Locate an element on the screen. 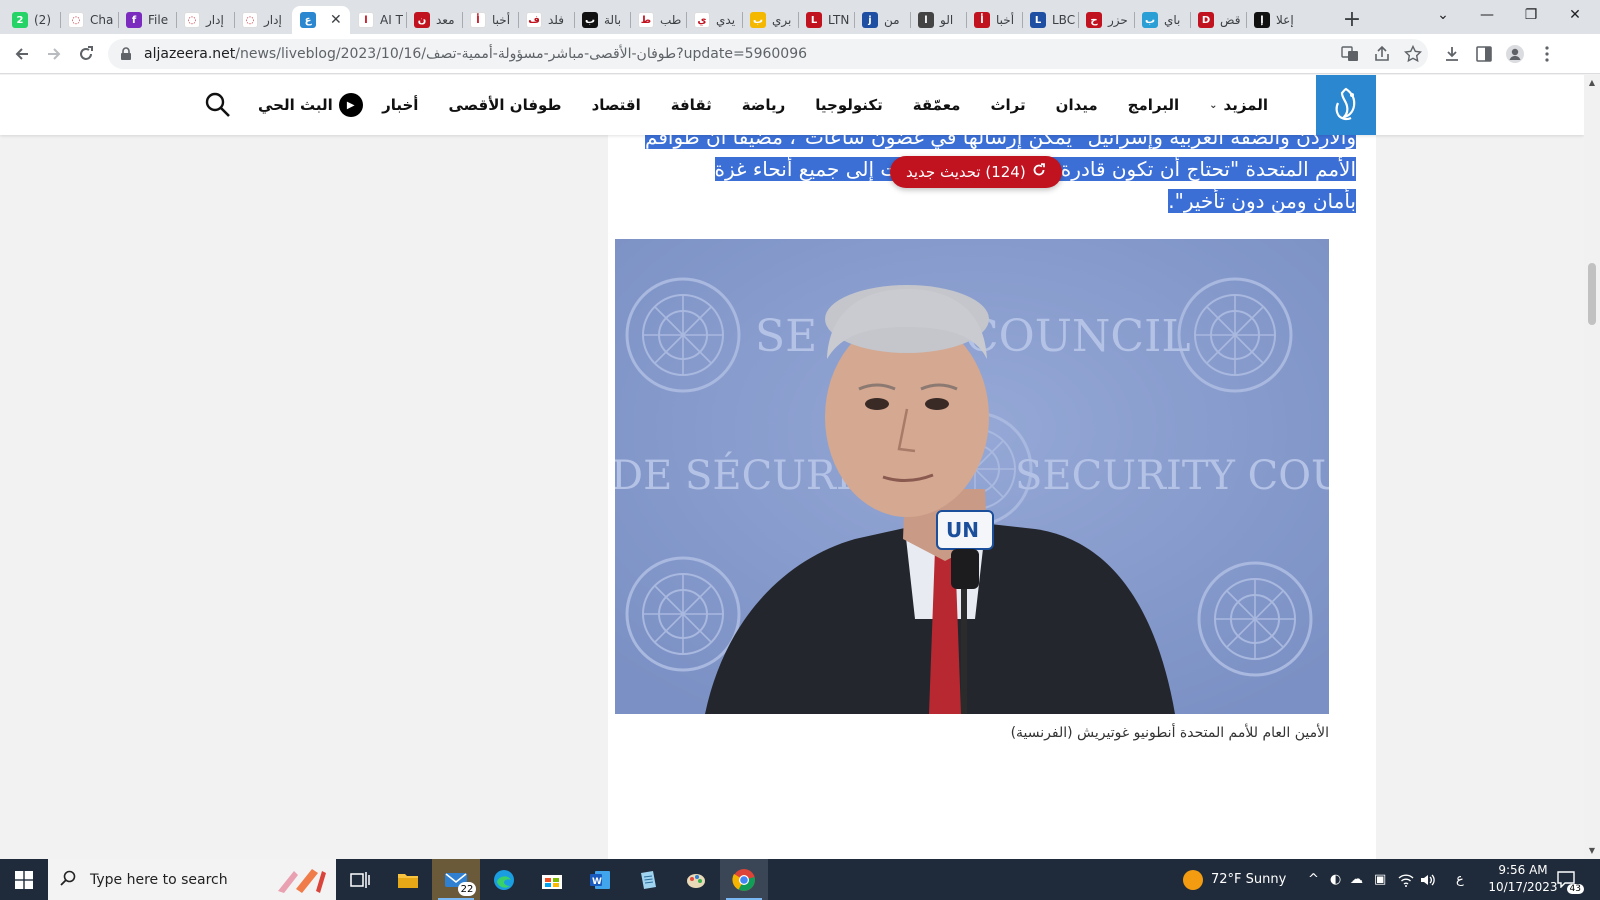  browser-tab: j من is located at coordinates (882, 20).